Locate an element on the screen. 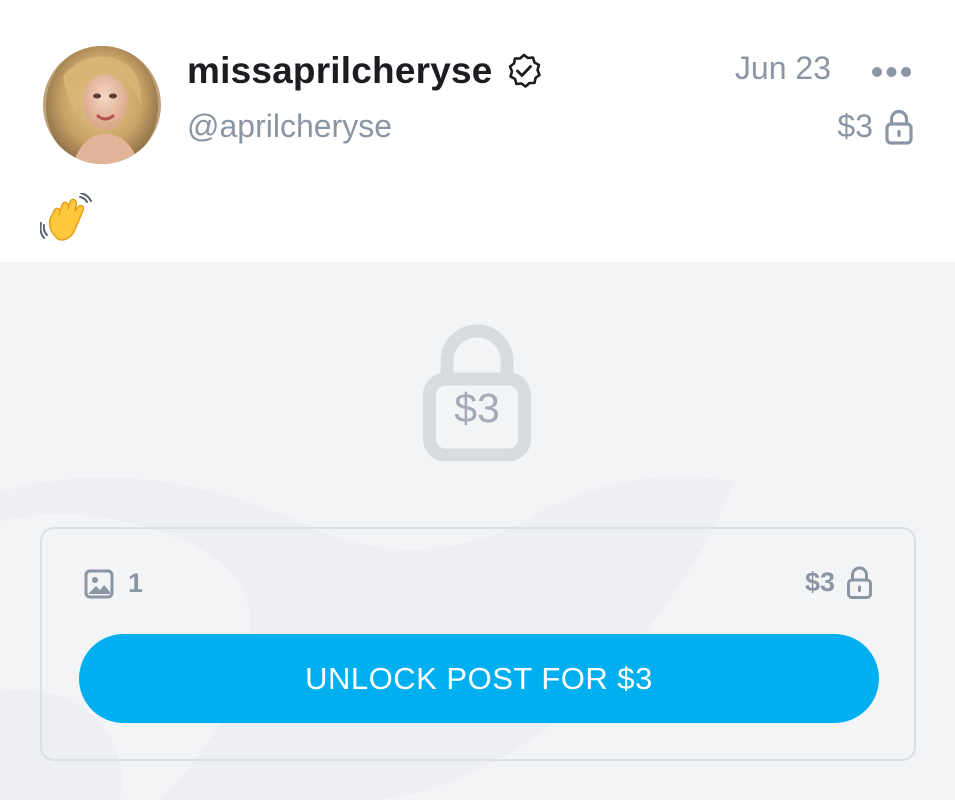  post-date: Jun 23 is located at coordinates (783, 68).